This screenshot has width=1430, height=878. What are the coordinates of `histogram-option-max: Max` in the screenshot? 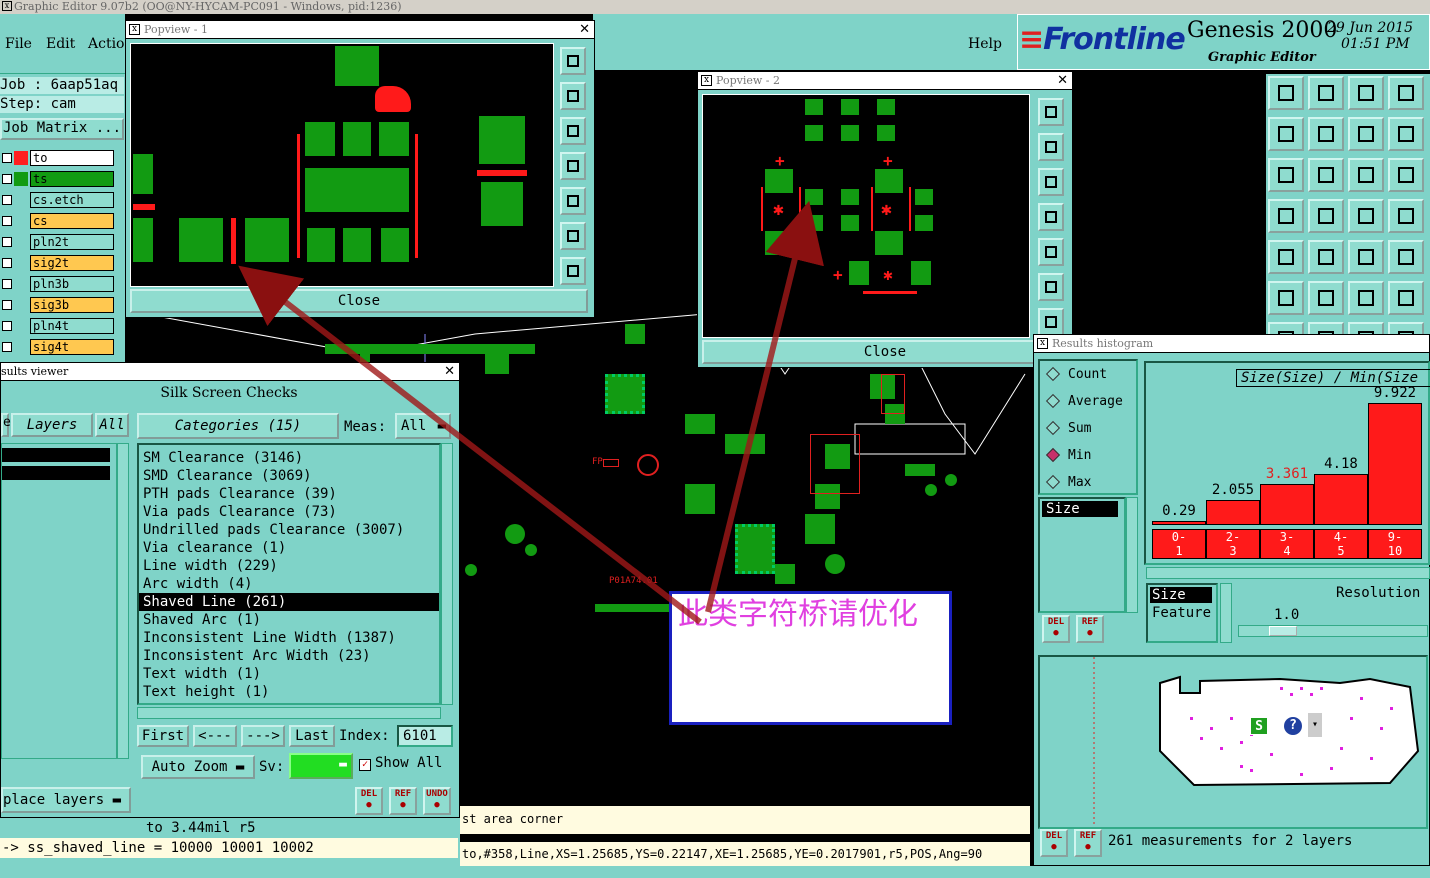 It's located at (1088, 482).